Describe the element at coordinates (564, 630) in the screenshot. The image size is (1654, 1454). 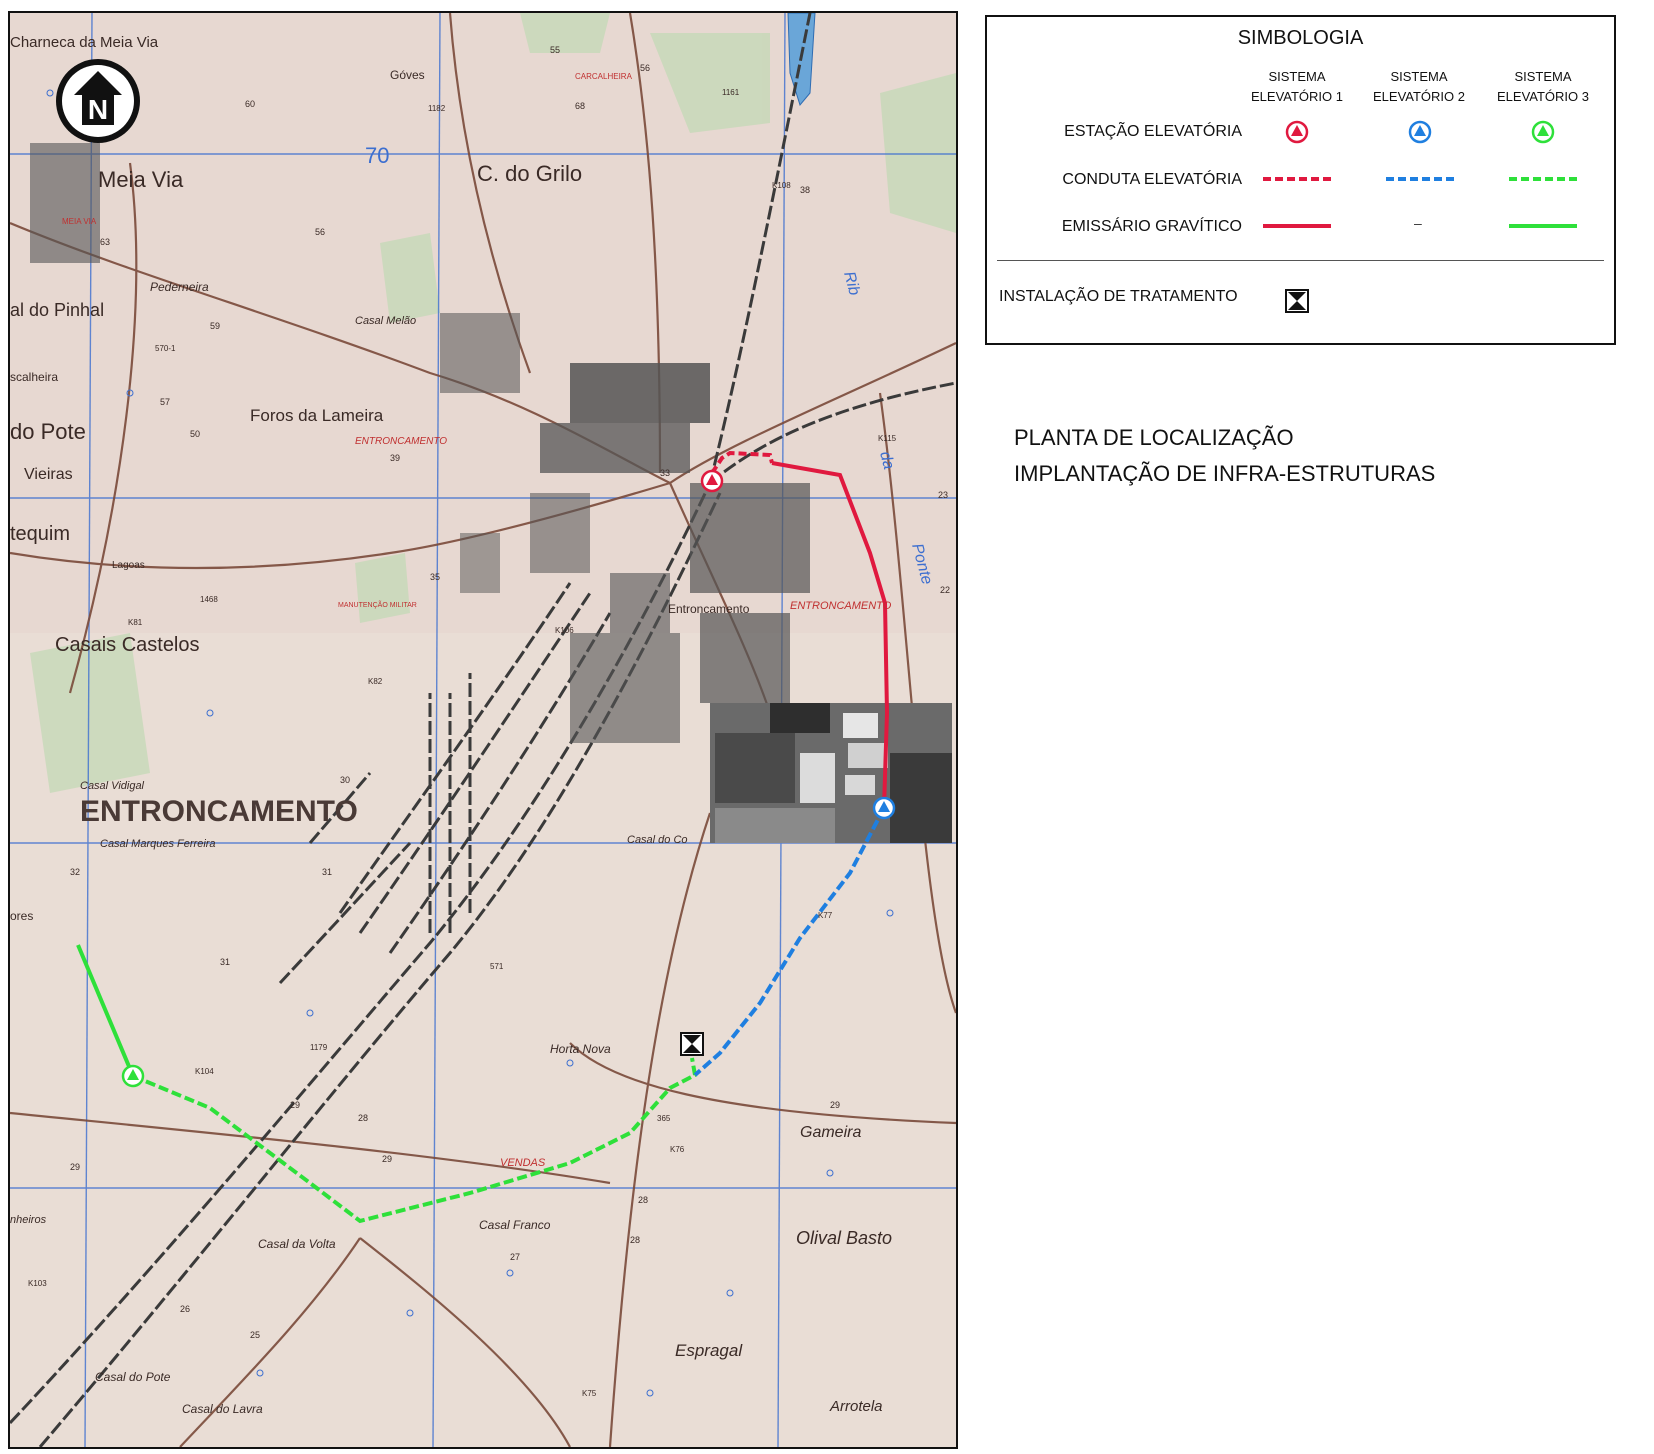
I see `road-code-label: K106` at that location.